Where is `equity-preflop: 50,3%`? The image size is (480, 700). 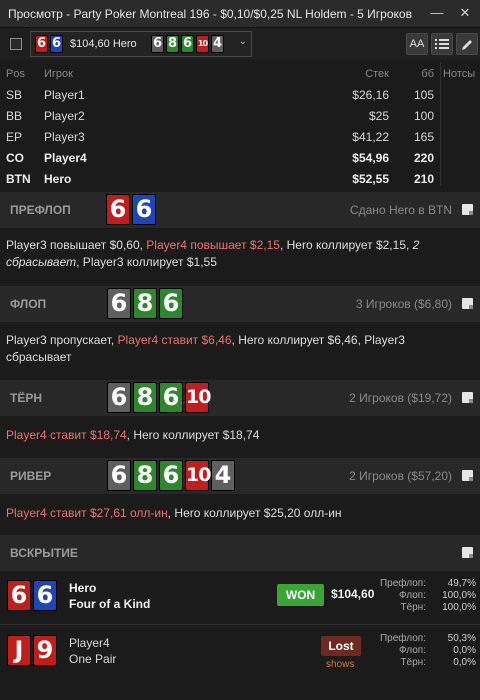 equity-preflop: 50,3% is located at coordinates (461, 638).